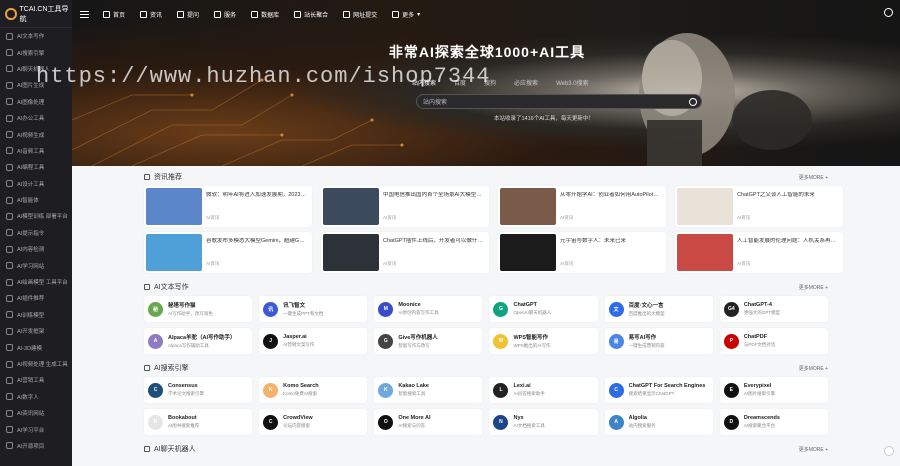 This screenshot has width=900, height=466. What do you see at coordinates (11, 13) in the screenshot?
I see `logo-icon` at bounding box center [11, 13].